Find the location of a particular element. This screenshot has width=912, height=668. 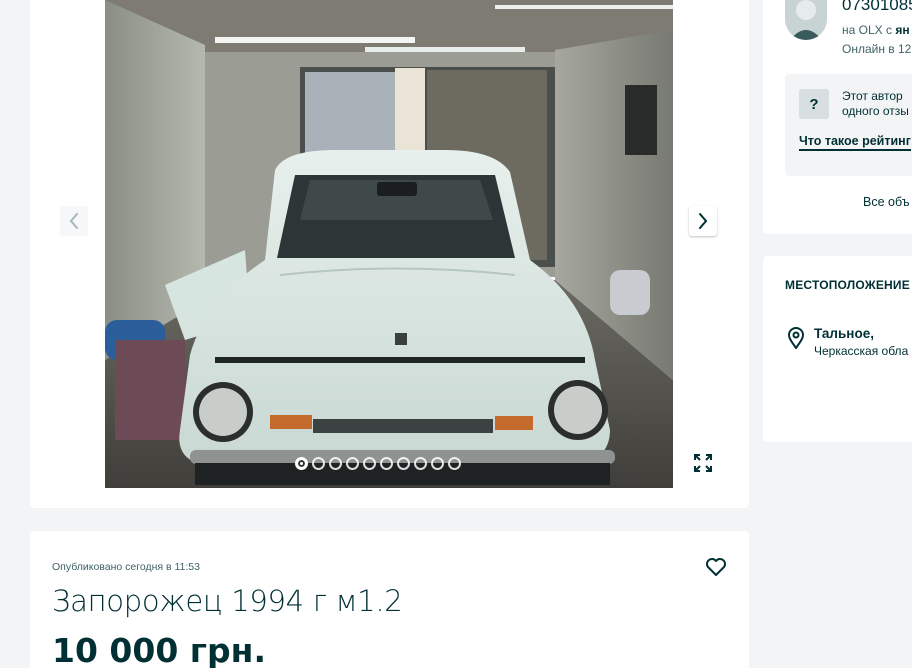

favorite-button is located at coordinates (716, 567).